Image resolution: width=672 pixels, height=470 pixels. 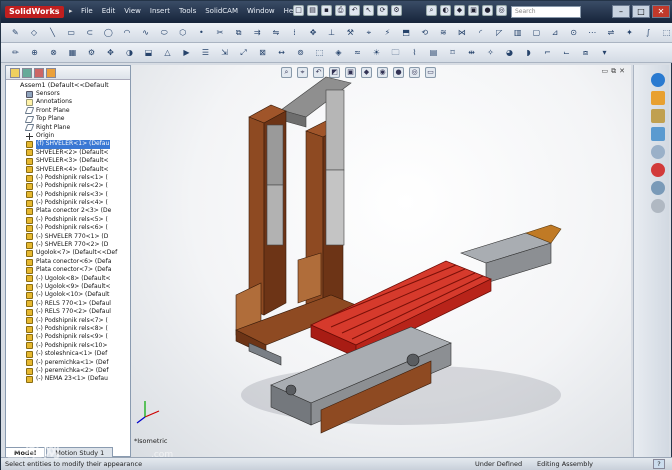 What do you see at coordinates (127, 32) in the screenshot?
I see `arc-icon: ◠` at bounding box center [127, 32].